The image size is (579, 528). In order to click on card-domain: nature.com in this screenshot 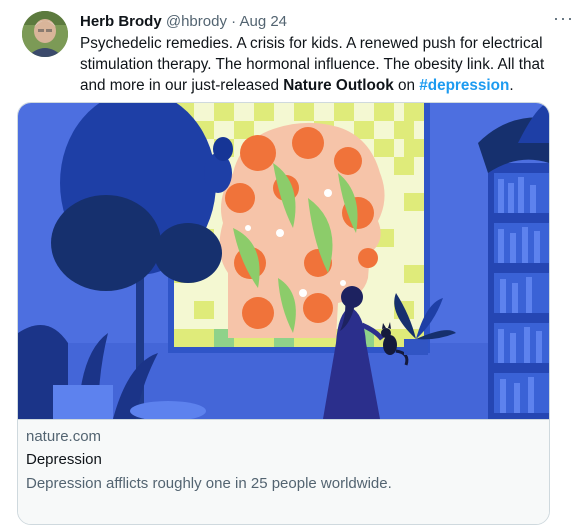, I will do `click(64, 436)`.